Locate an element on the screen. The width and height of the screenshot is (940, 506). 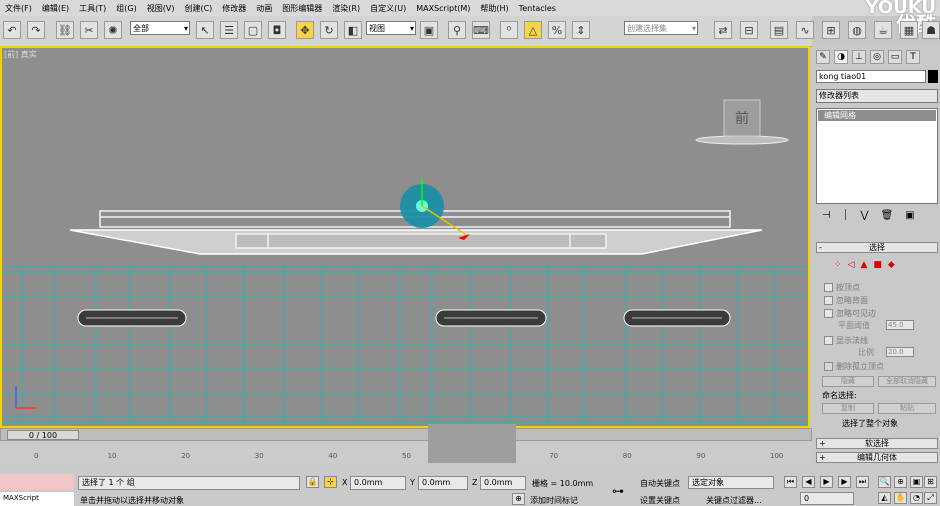
menu-item-2: 工具(T) is located at coordinates (92, 8).